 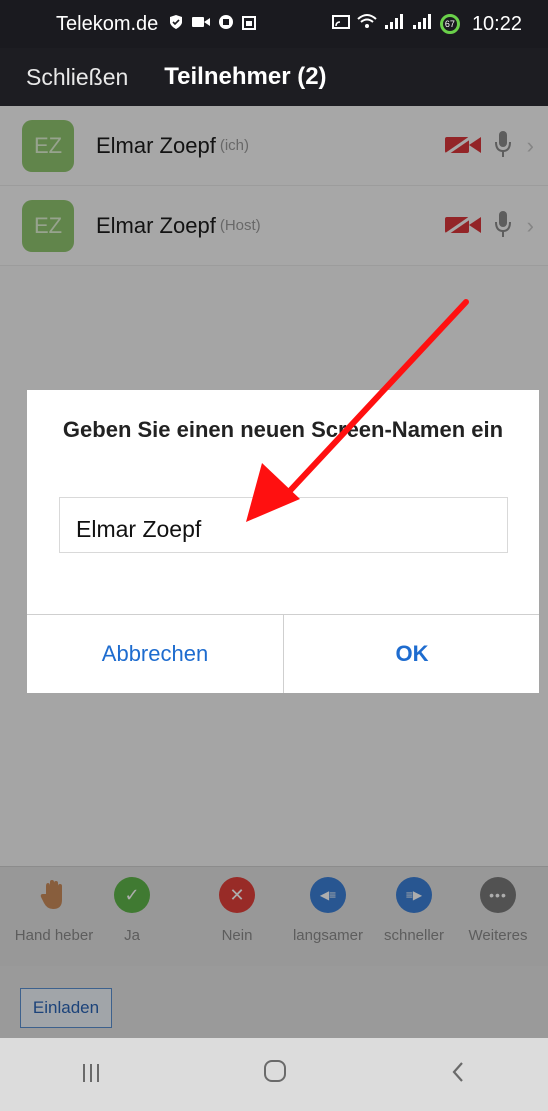 What do you see at coordinates (249, 24) in the screenshot?
I see `calendar-icon` at bounding box center [249, 24].